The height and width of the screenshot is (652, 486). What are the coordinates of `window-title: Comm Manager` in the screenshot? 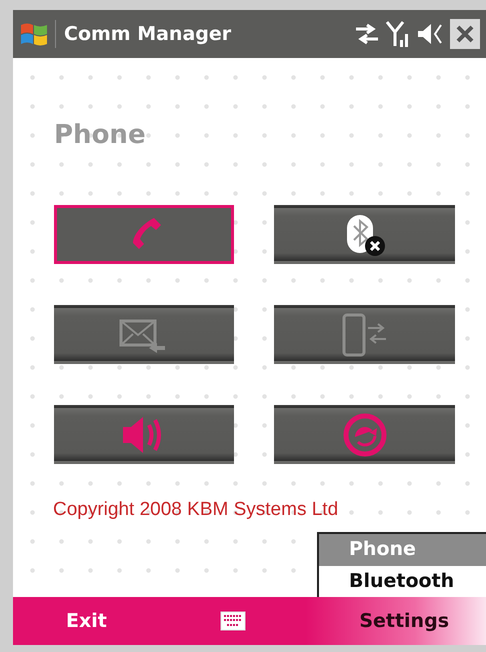 It's located at (143, 34).